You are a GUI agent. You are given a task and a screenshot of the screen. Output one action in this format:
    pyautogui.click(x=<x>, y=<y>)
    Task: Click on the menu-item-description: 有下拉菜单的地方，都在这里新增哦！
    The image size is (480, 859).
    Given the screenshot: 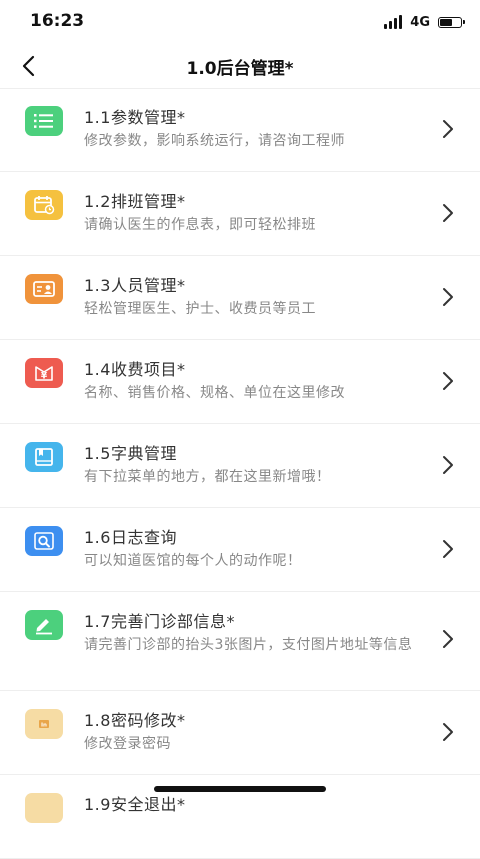 What is the action you would take?
    pyautogui.click(x=207, y=477)
    